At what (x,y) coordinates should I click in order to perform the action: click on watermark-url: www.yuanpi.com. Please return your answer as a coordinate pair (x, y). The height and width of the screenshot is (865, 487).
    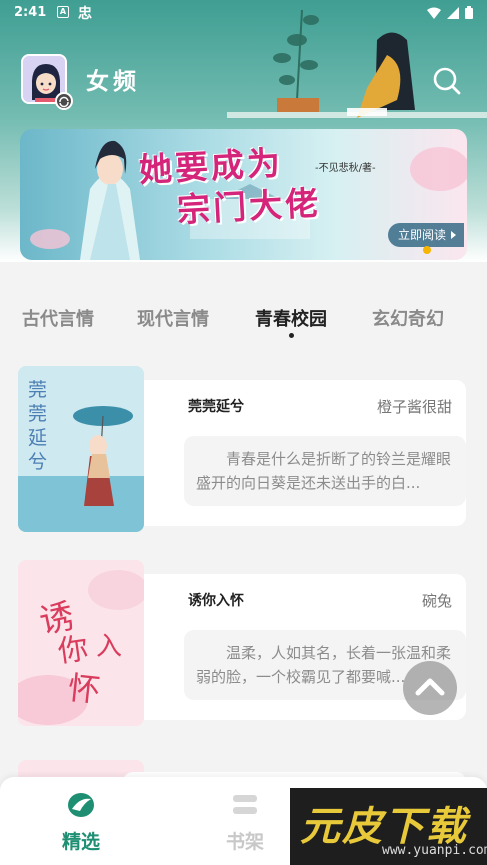
    Looking at the image, I should click on (434, 850).